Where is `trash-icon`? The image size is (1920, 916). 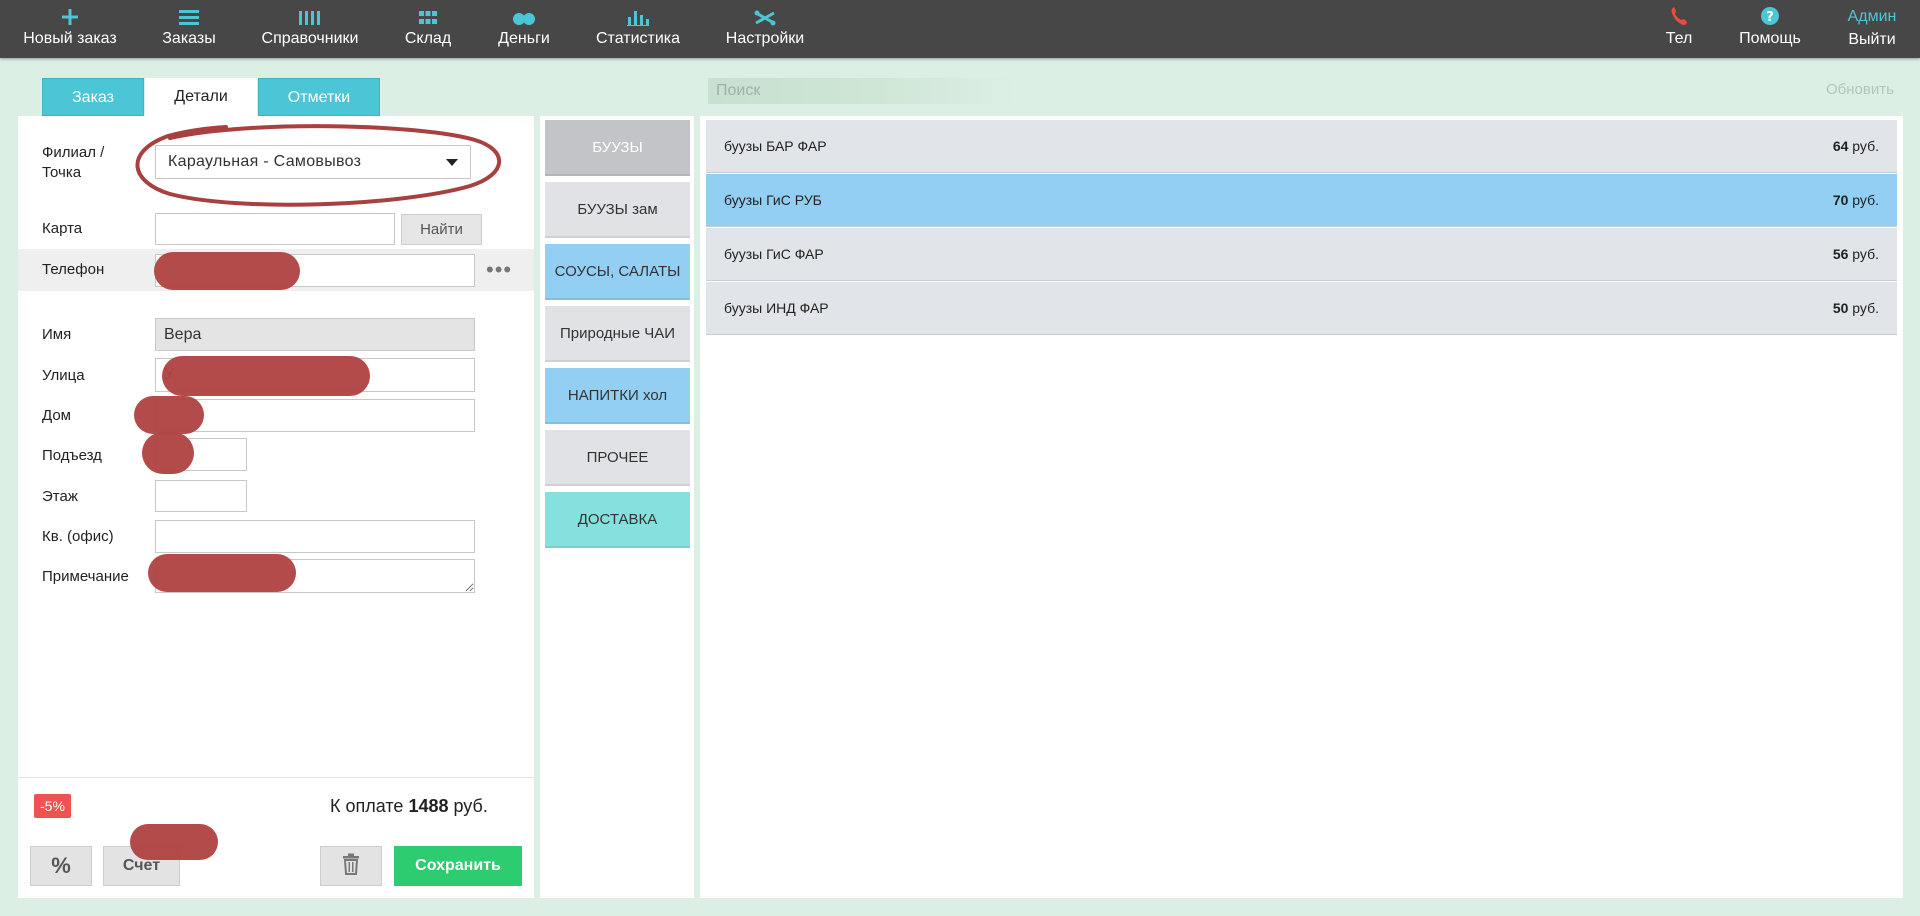 trash-icon is located at coordinates (351, 866).